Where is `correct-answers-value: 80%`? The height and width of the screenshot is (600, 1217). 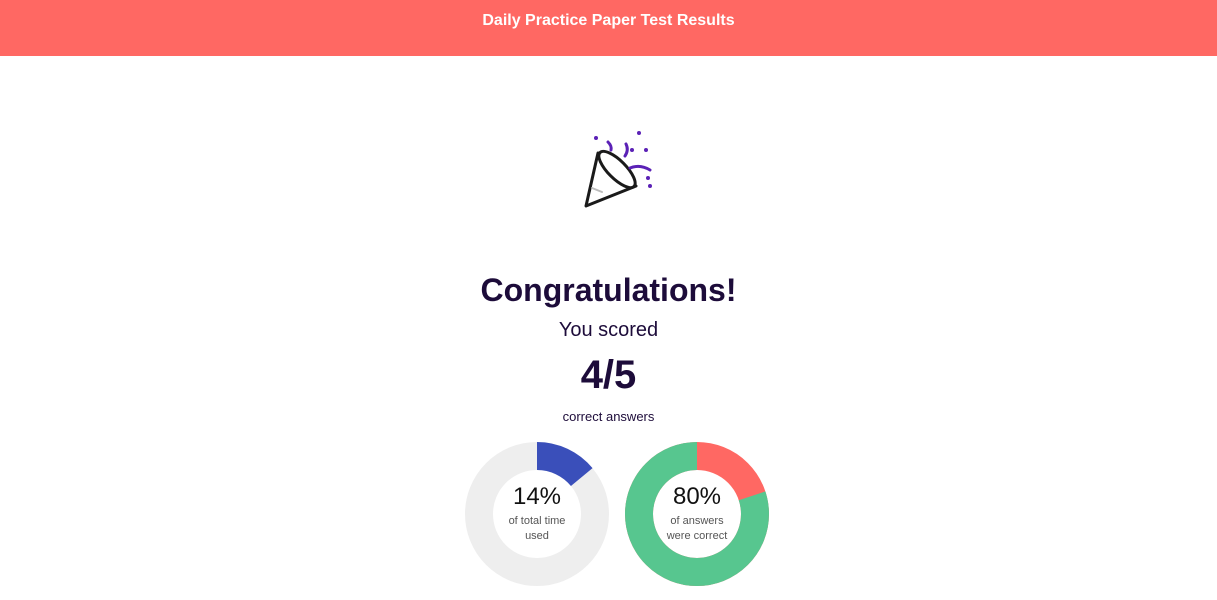
correct-answers-value: 80% is located at coordinates (697, 496).